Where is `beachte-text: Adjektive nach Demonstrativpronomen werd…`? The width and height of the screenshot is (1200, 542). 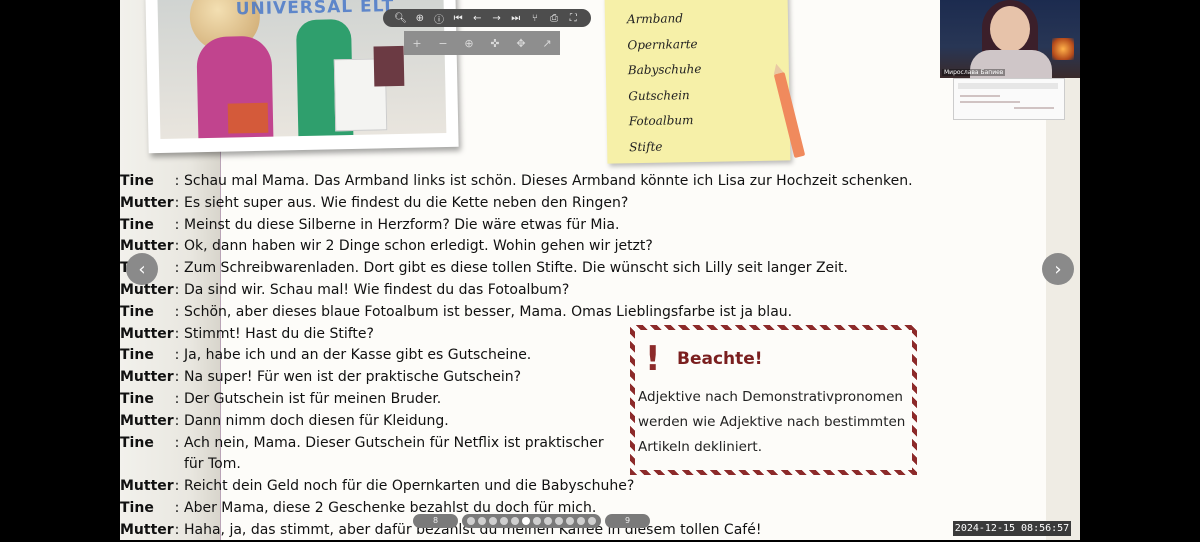
beachte-text: Adjektive nach Demonstrativpronomen werd… is located at coordinates (772, 422).